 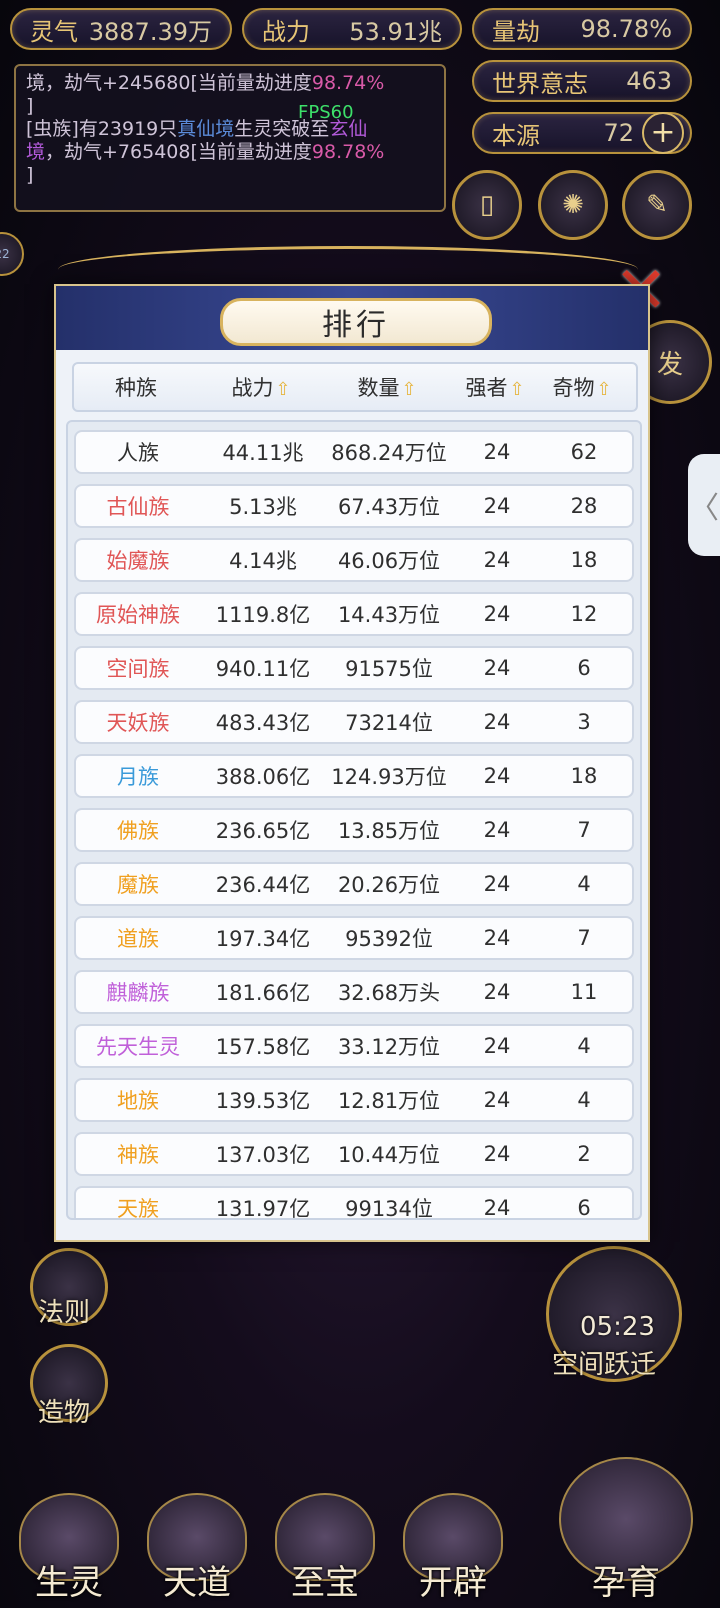 What do you see at coordinates (263, 507) in the screenshot?
I see `power-cell: 5.13兆` at bounding box center [263, 507].